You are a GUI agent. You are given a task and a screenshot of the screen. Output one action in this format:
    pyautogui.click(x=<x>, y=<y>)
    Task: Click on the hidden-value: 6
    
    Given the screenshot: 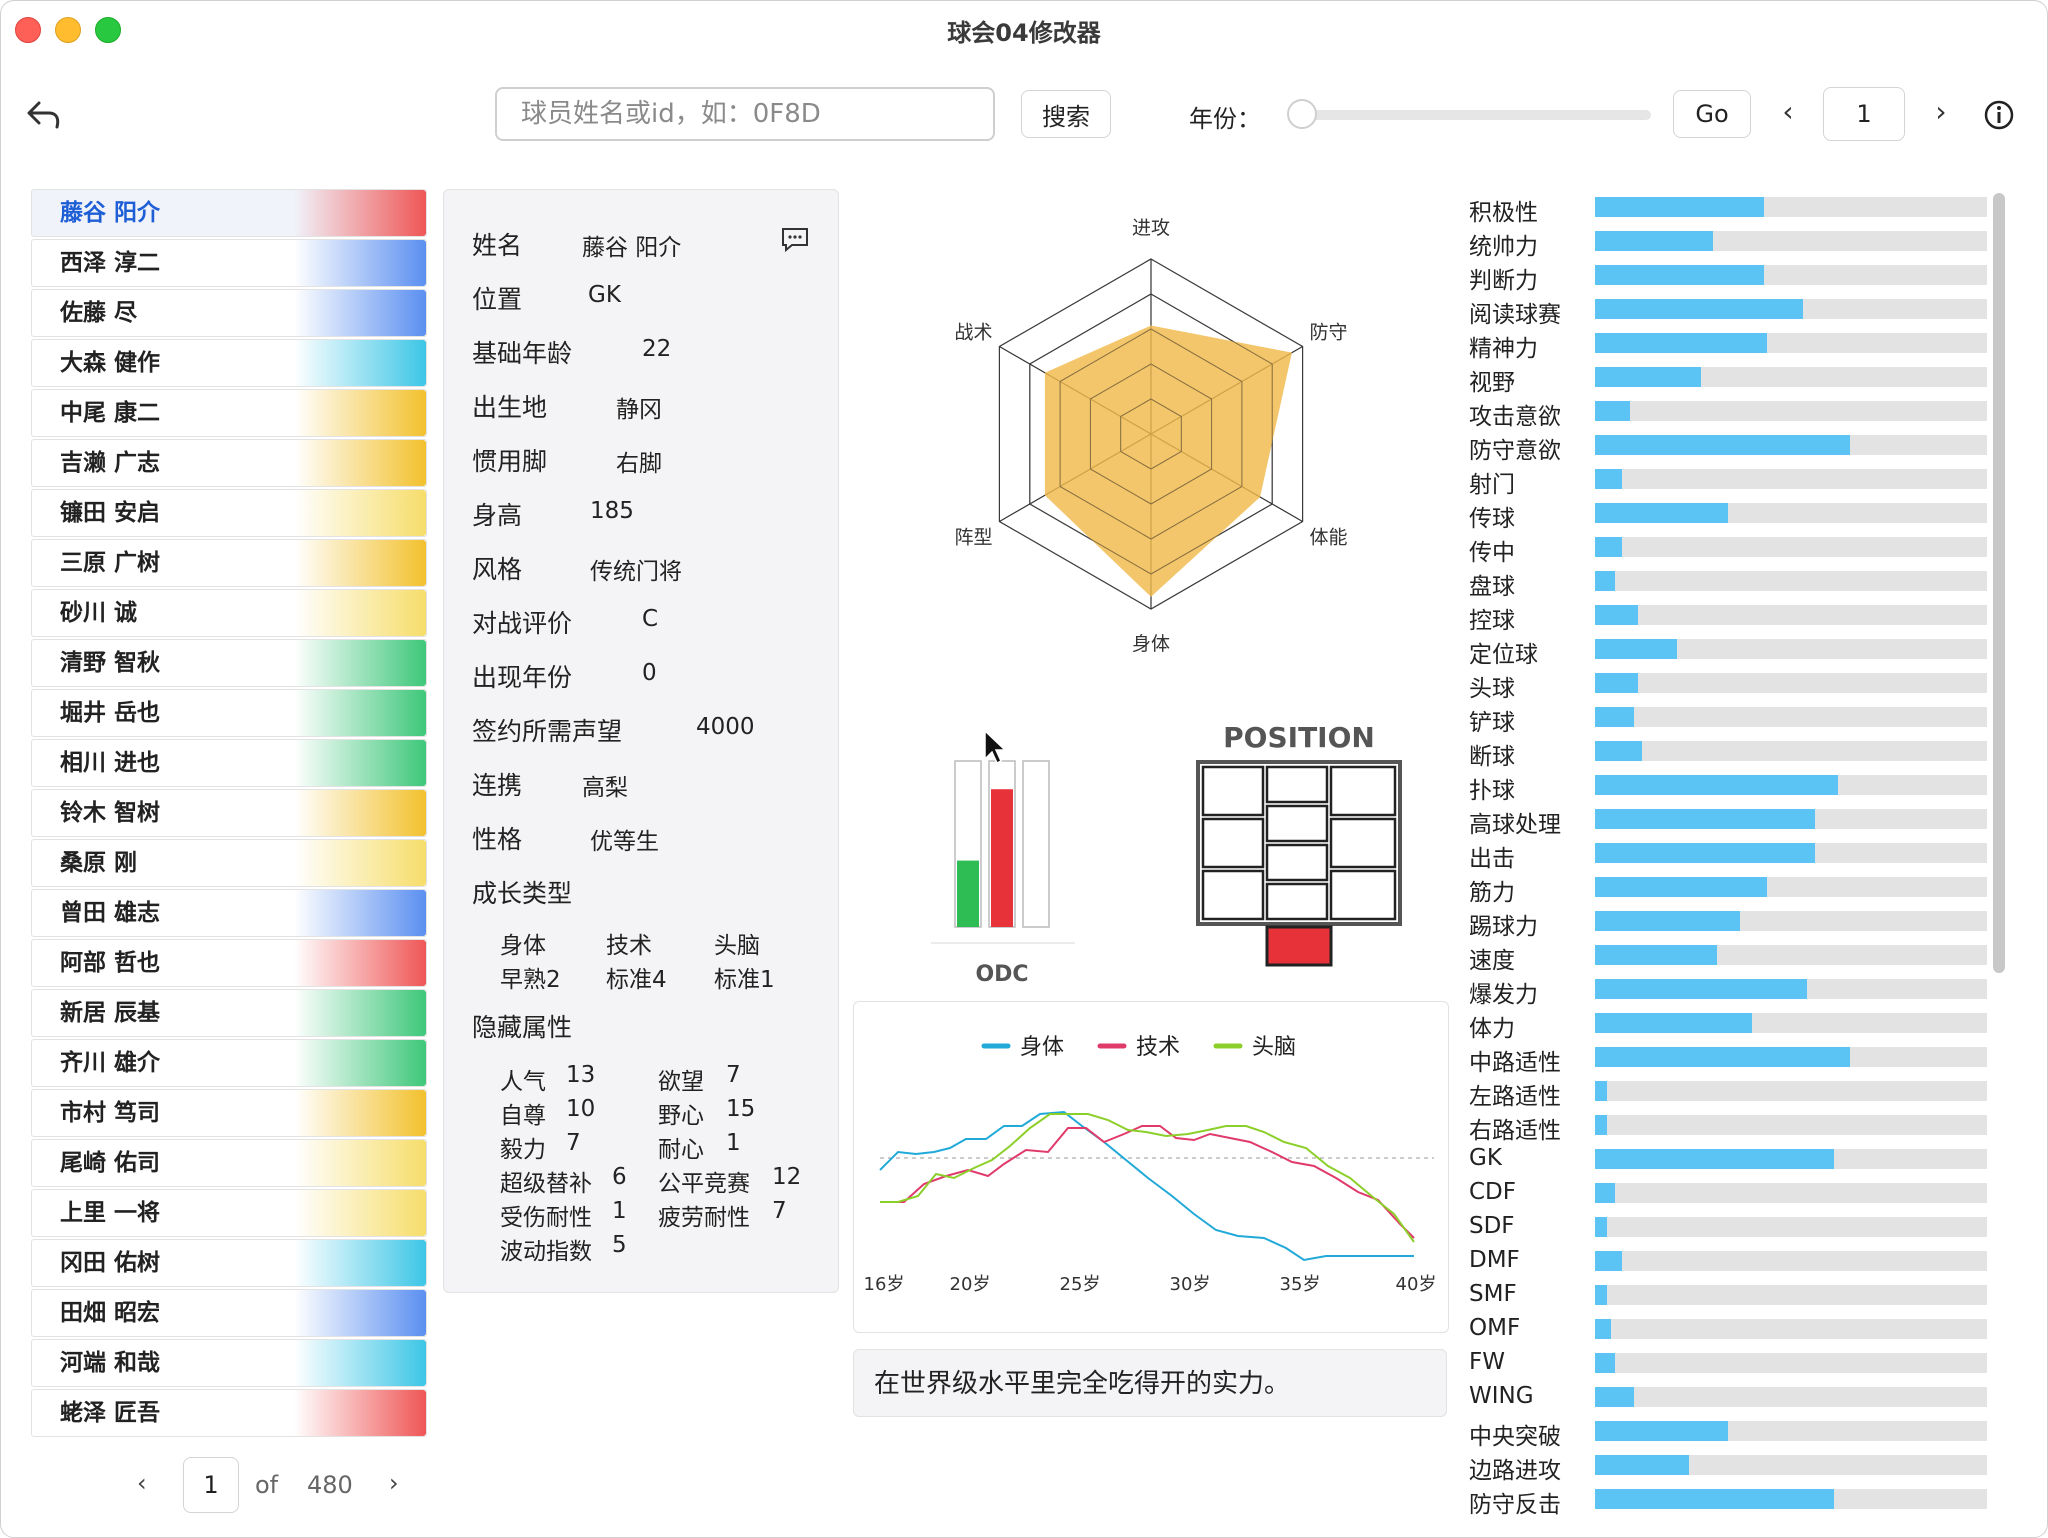 What is the action you would take?
    pyautogui.click(x=619, y=1177)
    